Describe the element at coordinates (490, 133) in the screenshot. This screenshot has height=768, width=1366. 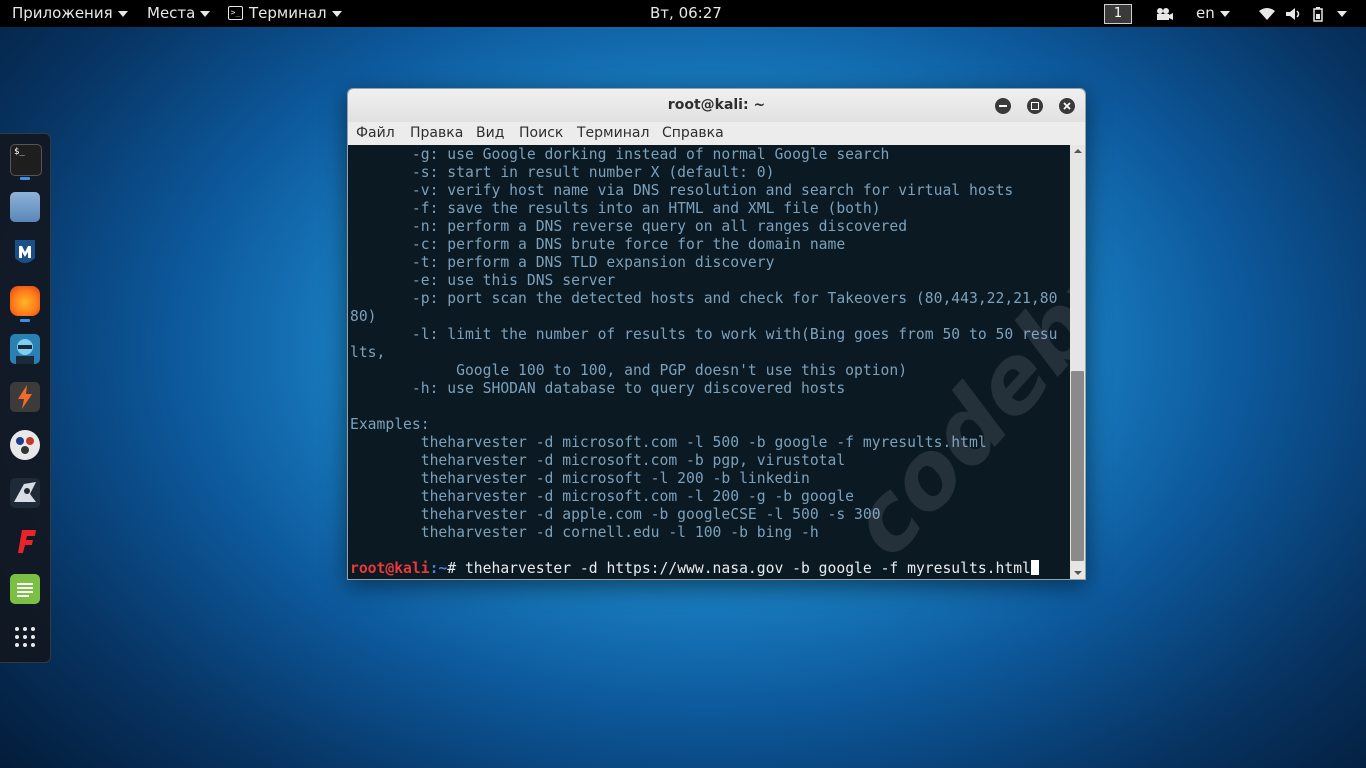
I see `menu-view: Вид` at that location.